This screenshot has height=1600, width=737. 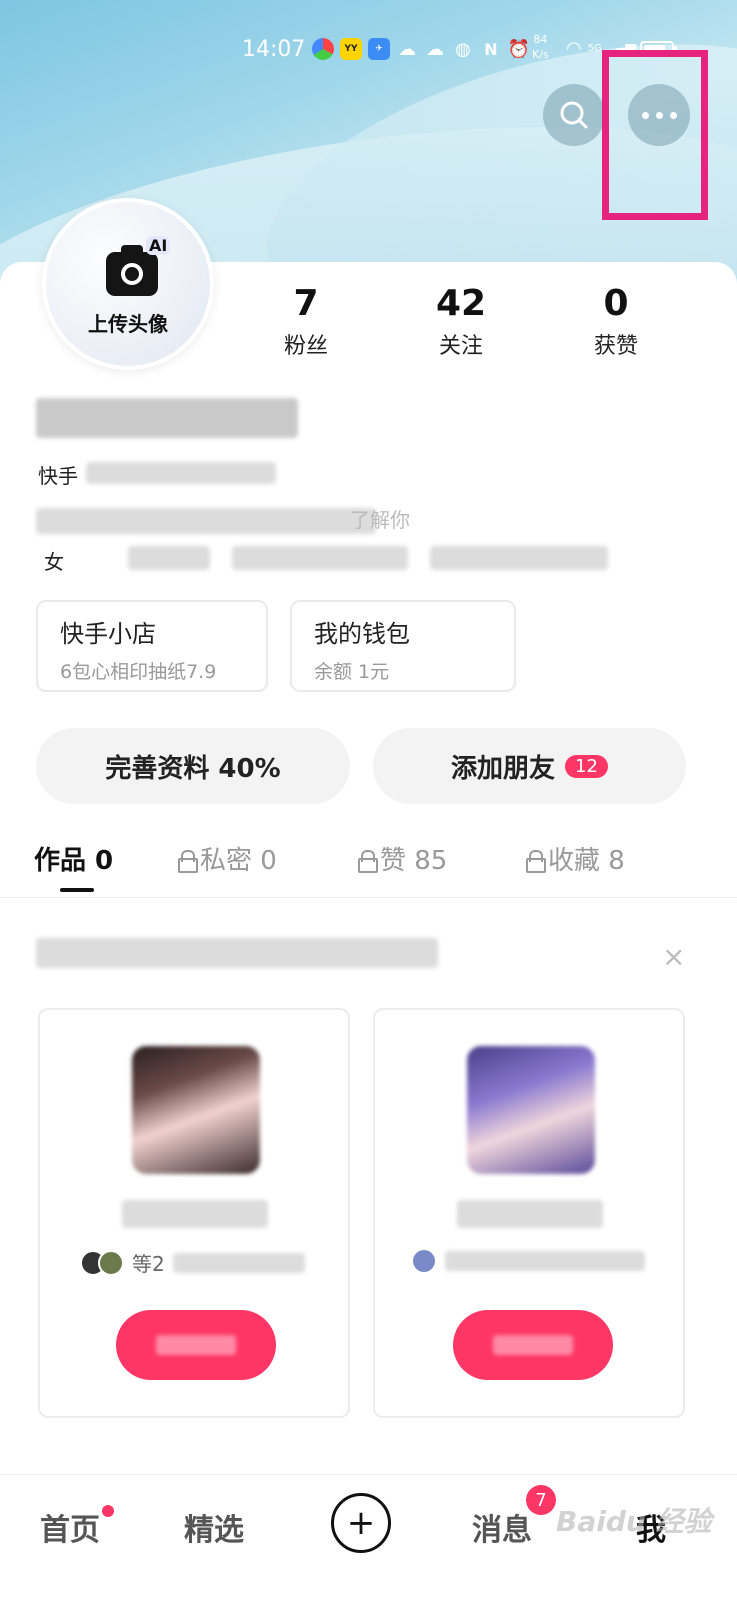 I want to click on nav-messages: 消息, so click(x=502, y=1527).